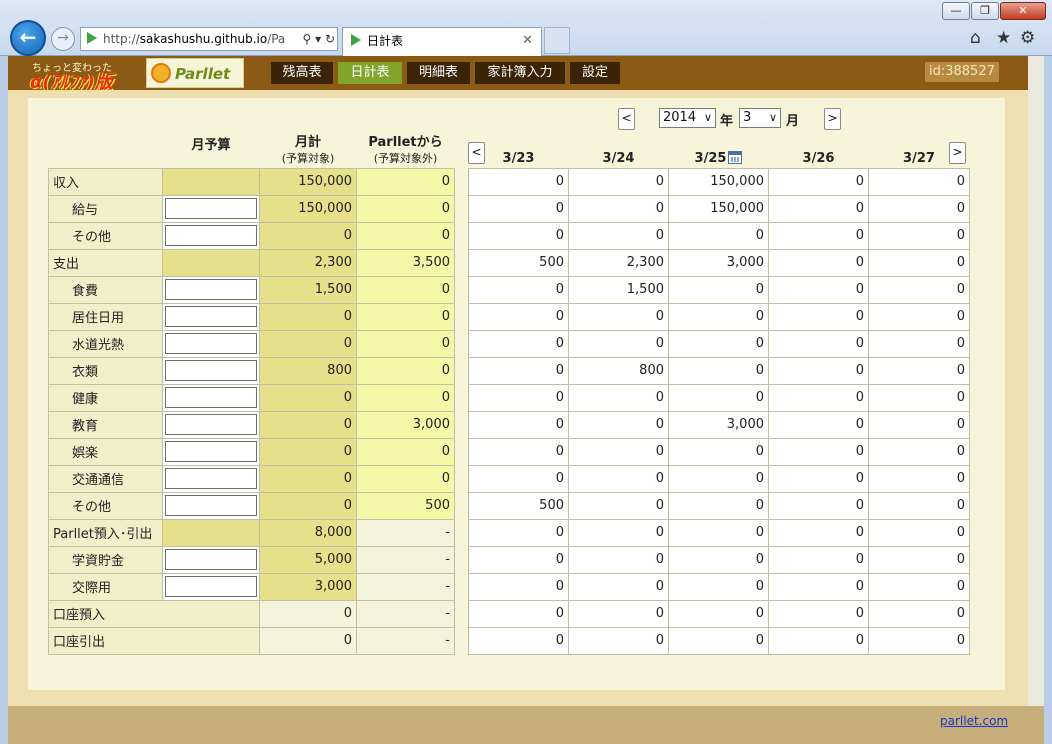 The height and width of the screenshot is (744, 1052). What do you see at coordinates (974, 721) in the screenshot?
I see `footer-parllet-link: parllet.com` at bounding box center [974, 721].